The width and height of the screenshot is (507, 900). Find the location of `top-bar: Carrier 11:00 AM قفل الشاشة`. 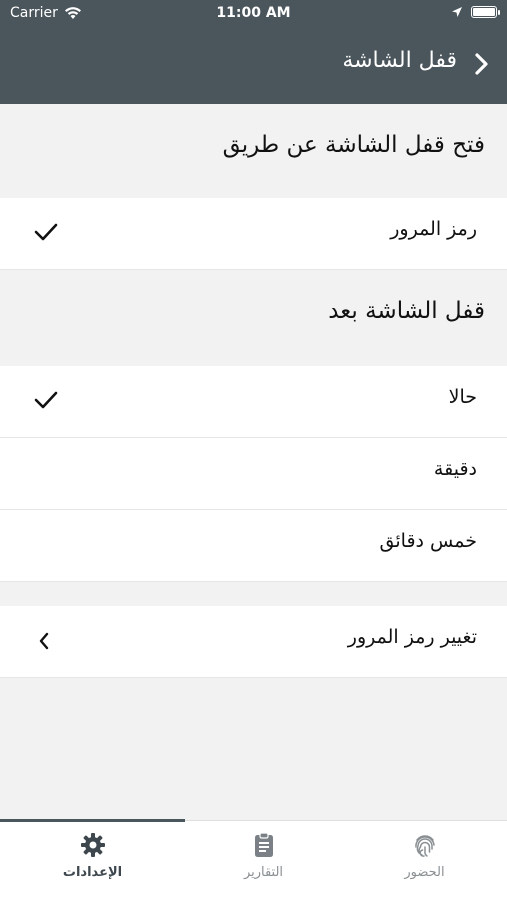

top-bar: Carrier 11:00 AM قفل الشاشة is located at coordinates (253, 52).